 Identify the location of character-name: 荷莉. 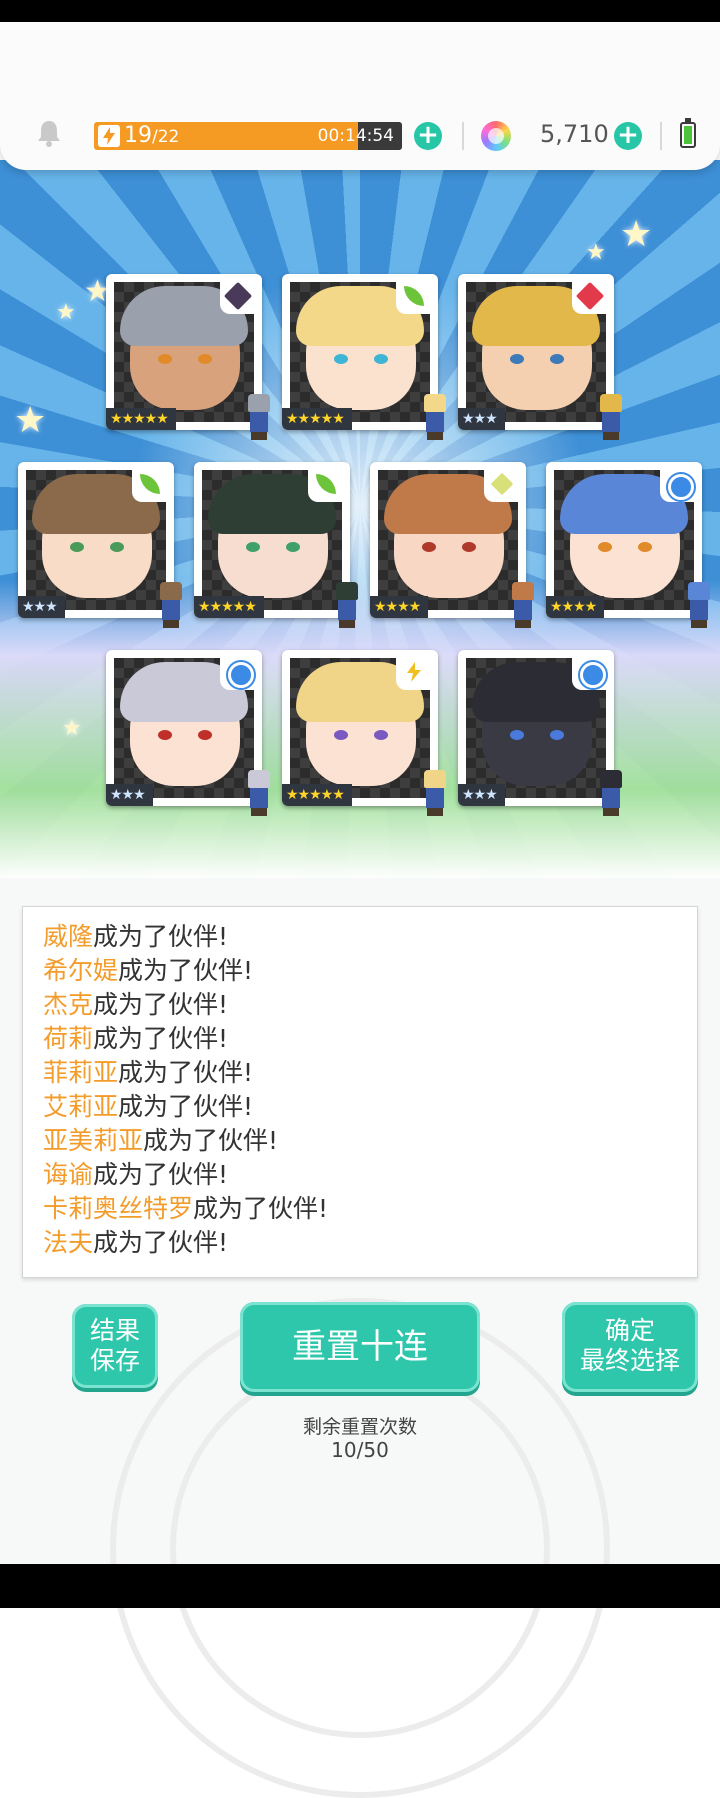
(68, 1038).